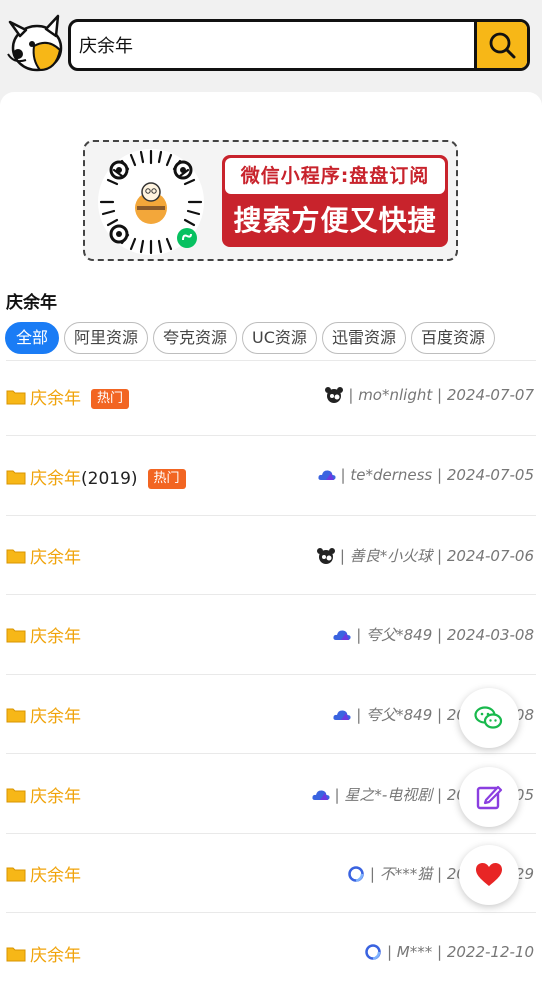  What do you see at coordinates (32, 338) in the screenshot?
I see `tab-all: 全部` at bounding box center [32, 338].